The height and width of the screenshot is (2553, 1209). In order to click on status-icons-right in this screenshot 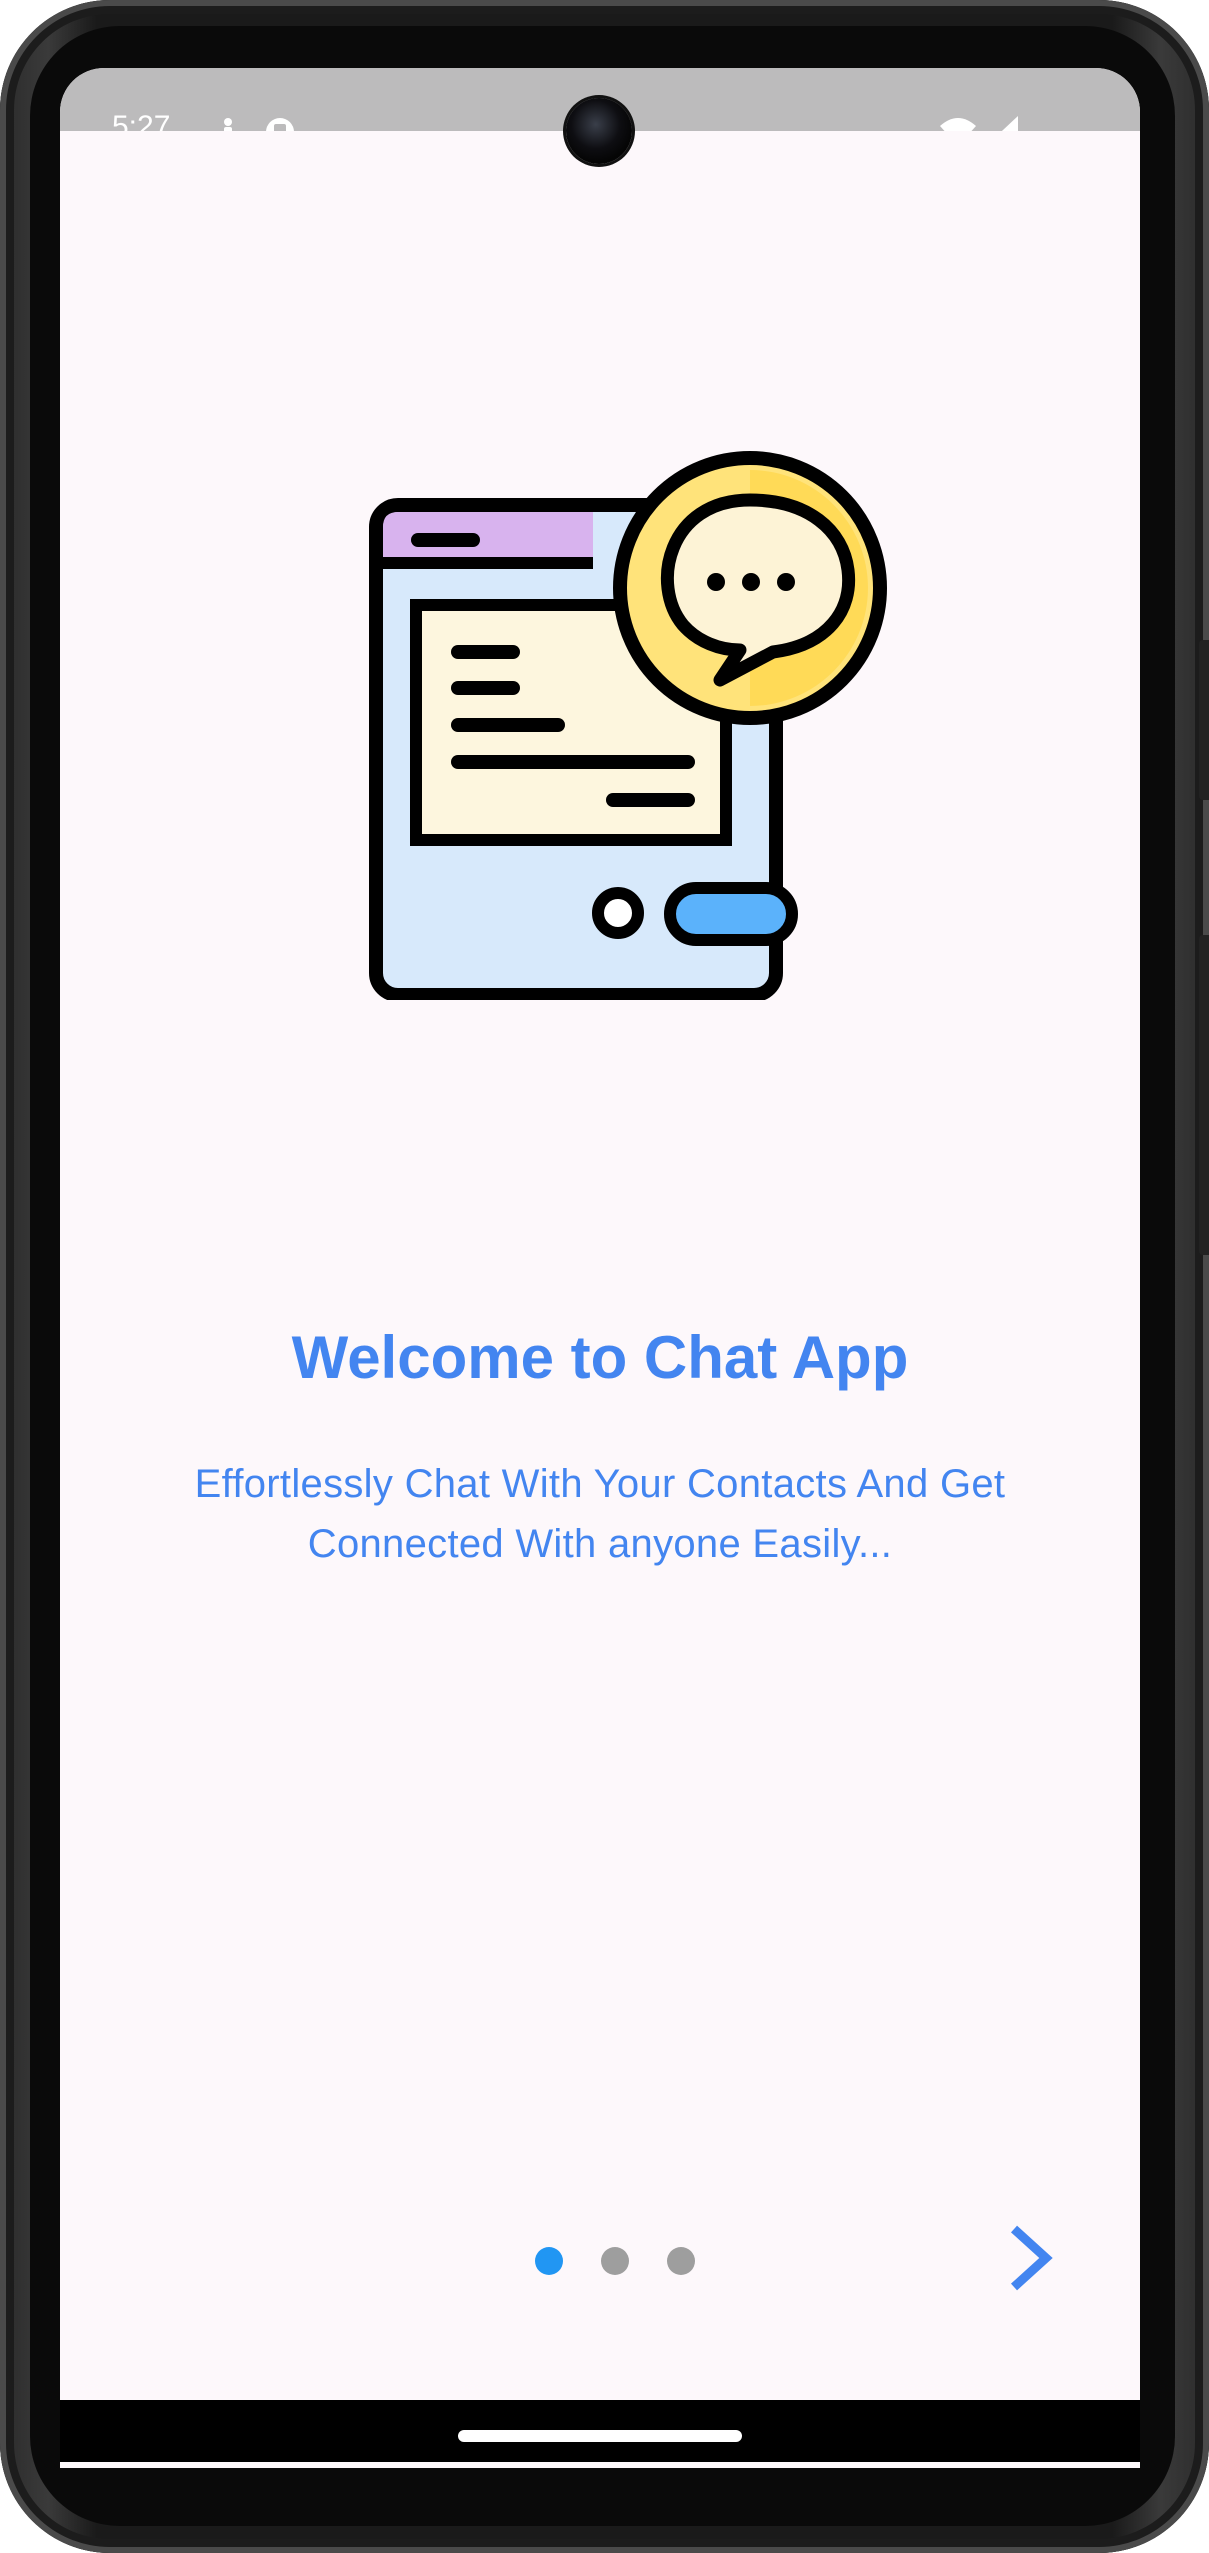, I will do `click(983, 123)`.